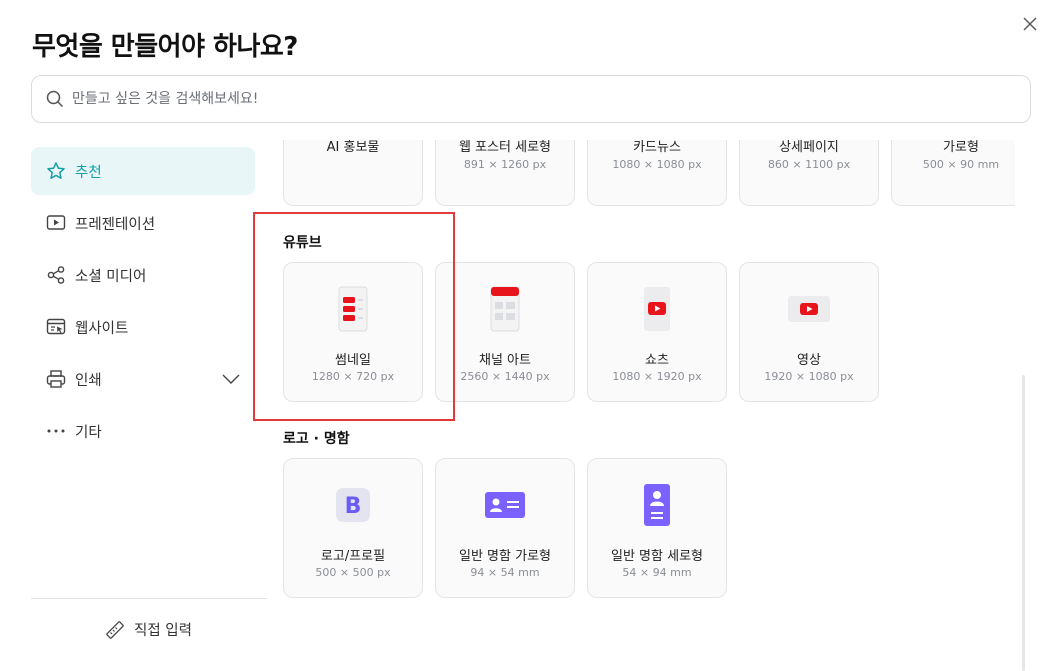 This screenshot has width=1062, height=671. Describe the element at coordinates (1023, 523) in the screenshot. I see `scrollbar` at that location.